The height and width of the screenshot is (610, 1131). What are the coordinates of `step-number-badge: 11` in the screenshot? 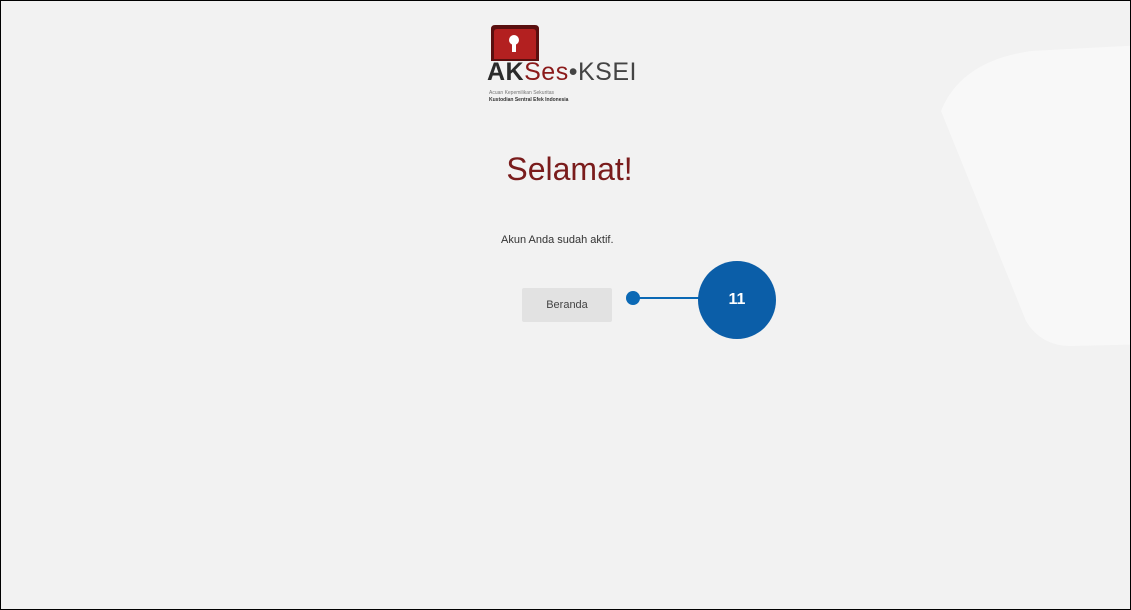 It's located at (737, 300).